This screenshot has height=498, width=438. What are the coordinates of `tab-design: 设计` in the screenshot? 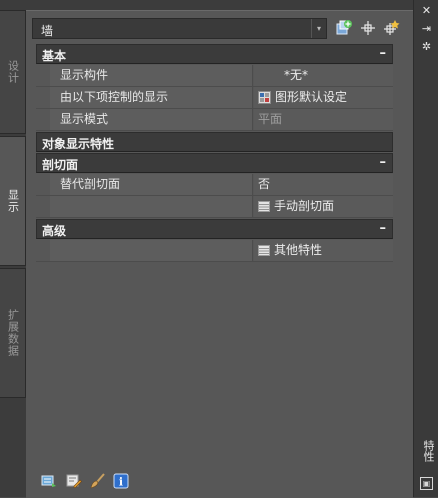 It's located at (13, 72).